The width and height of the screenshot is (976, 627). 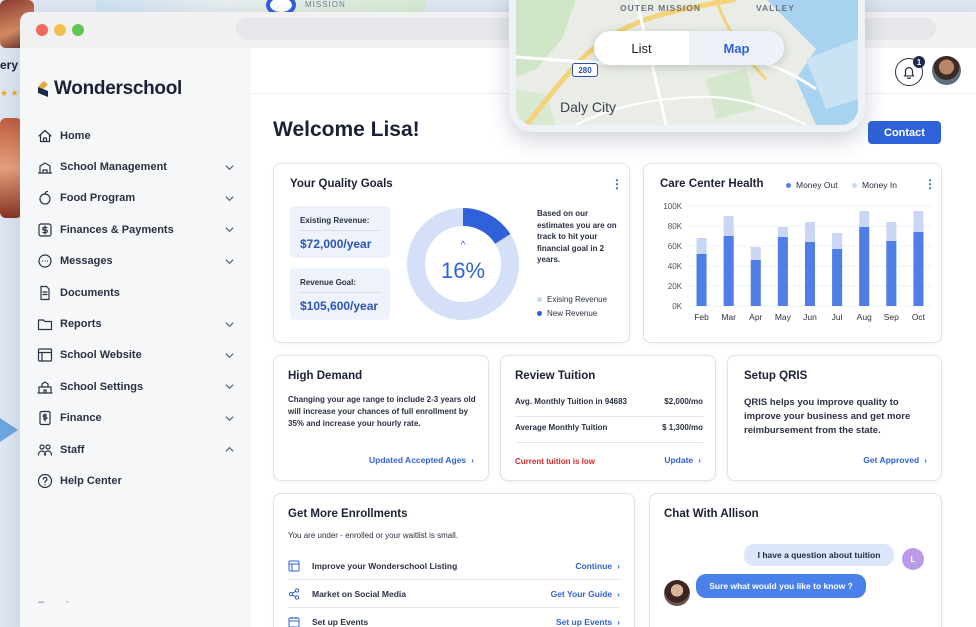 I want to click on sidebar-item-food-program: Food Program, so click(x=135, y=198).